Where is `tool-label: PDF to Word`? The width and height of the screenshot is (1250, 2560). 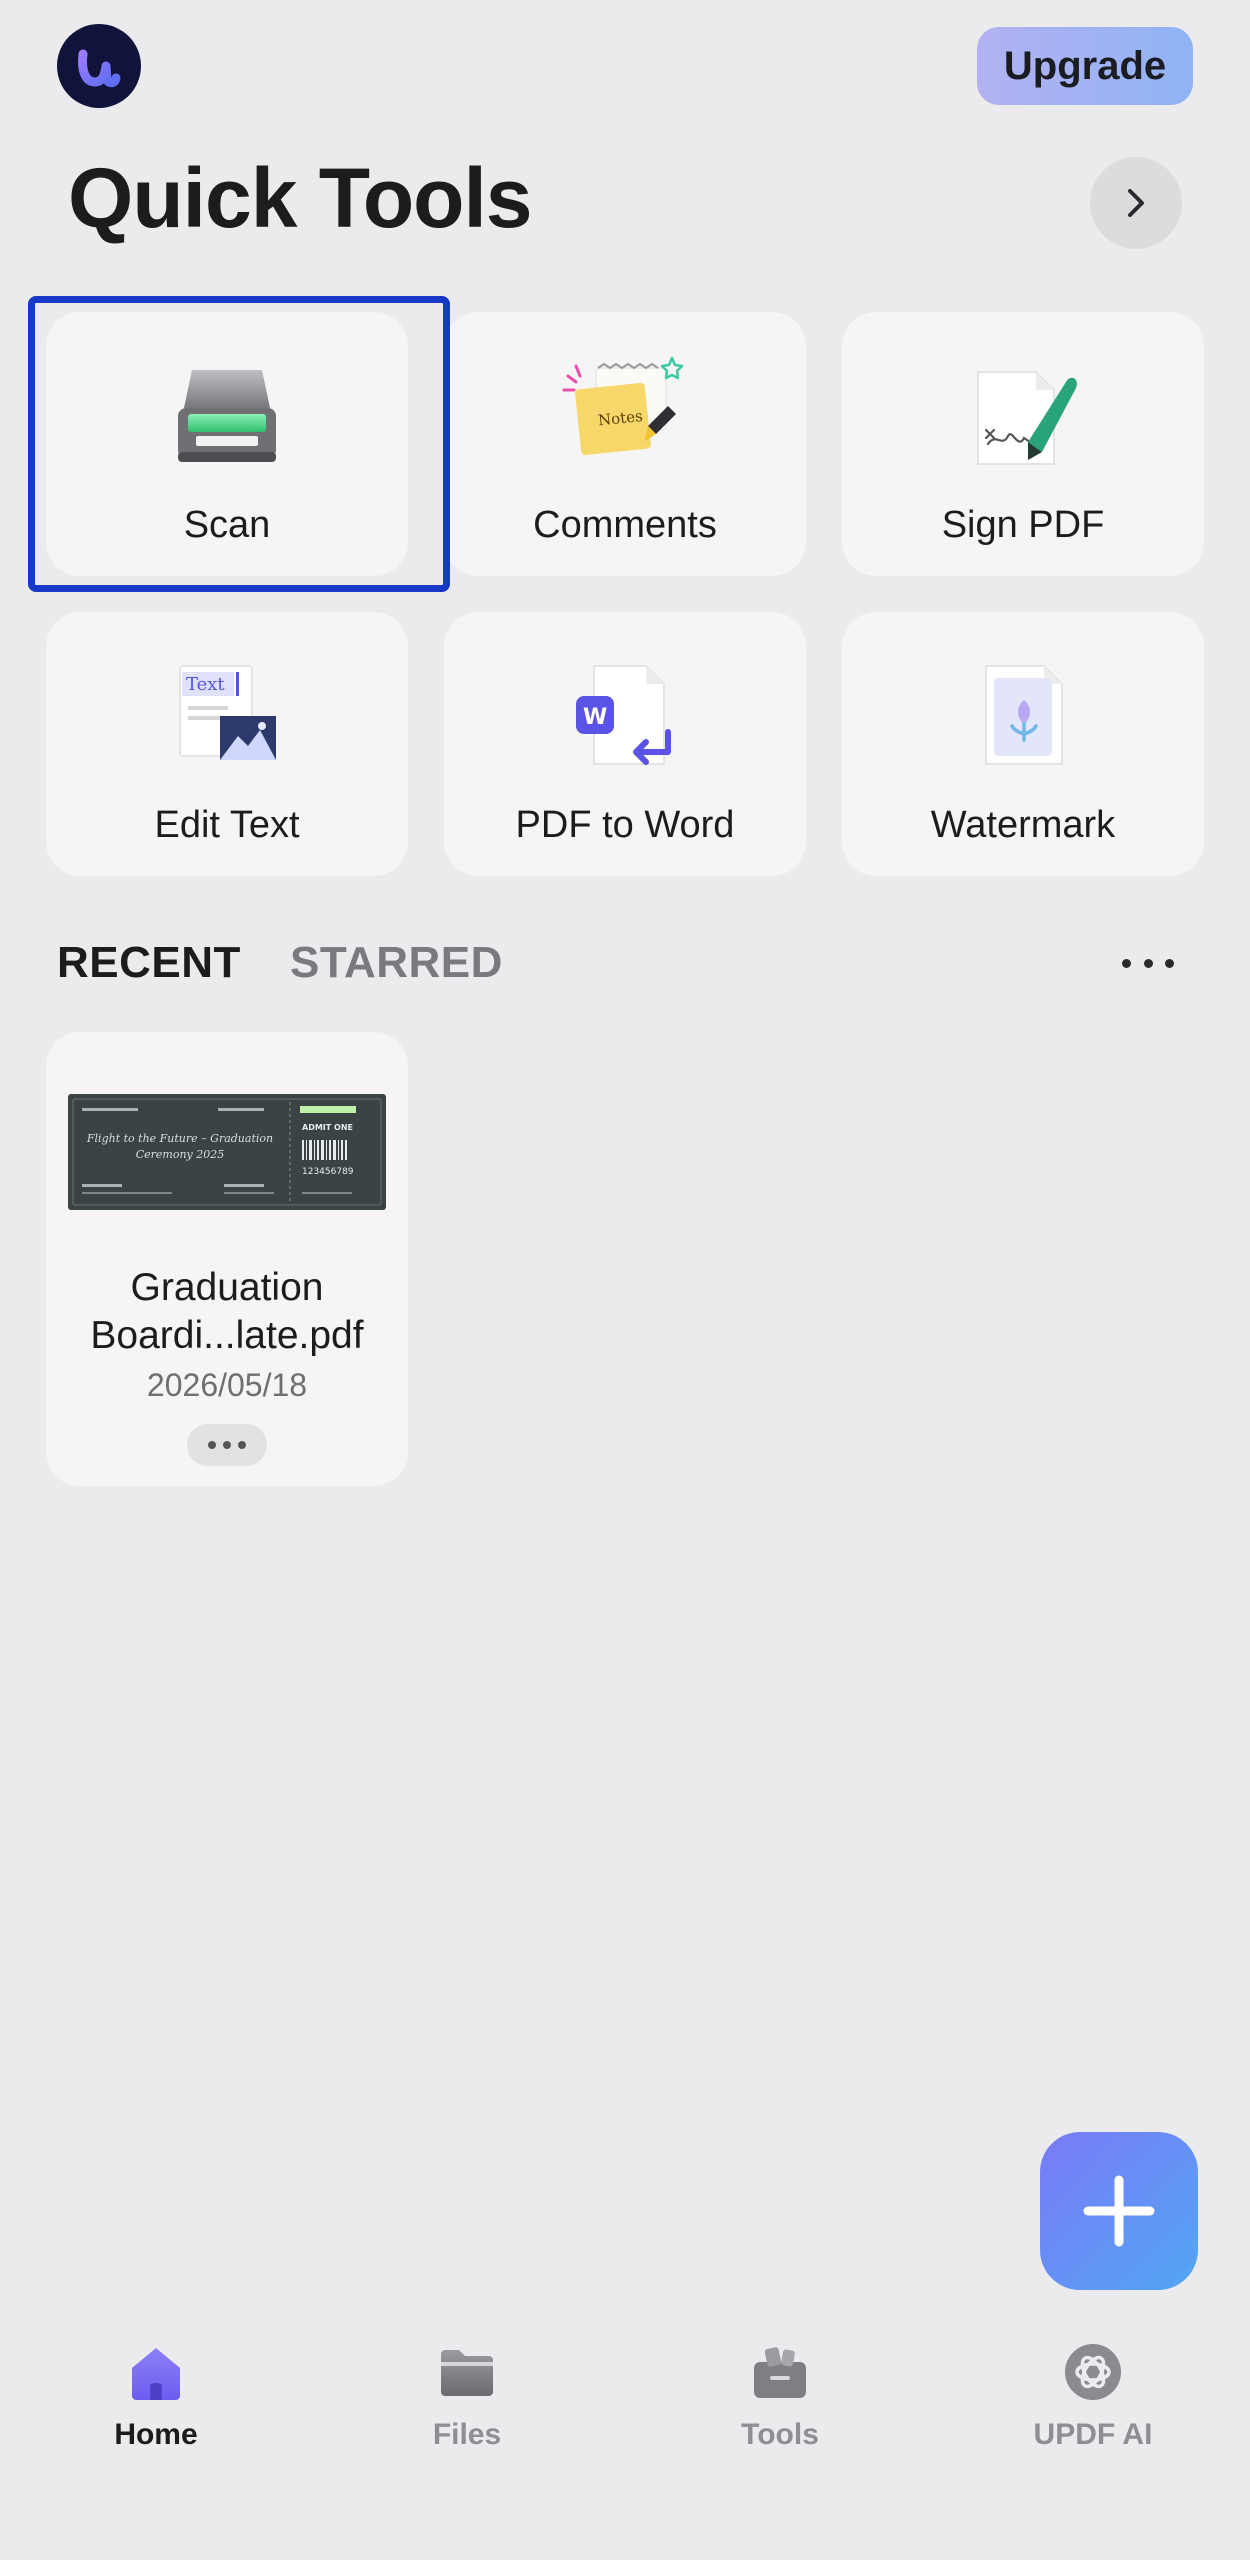 tool-label: PDF to Word is located at coordinates (625, 825).